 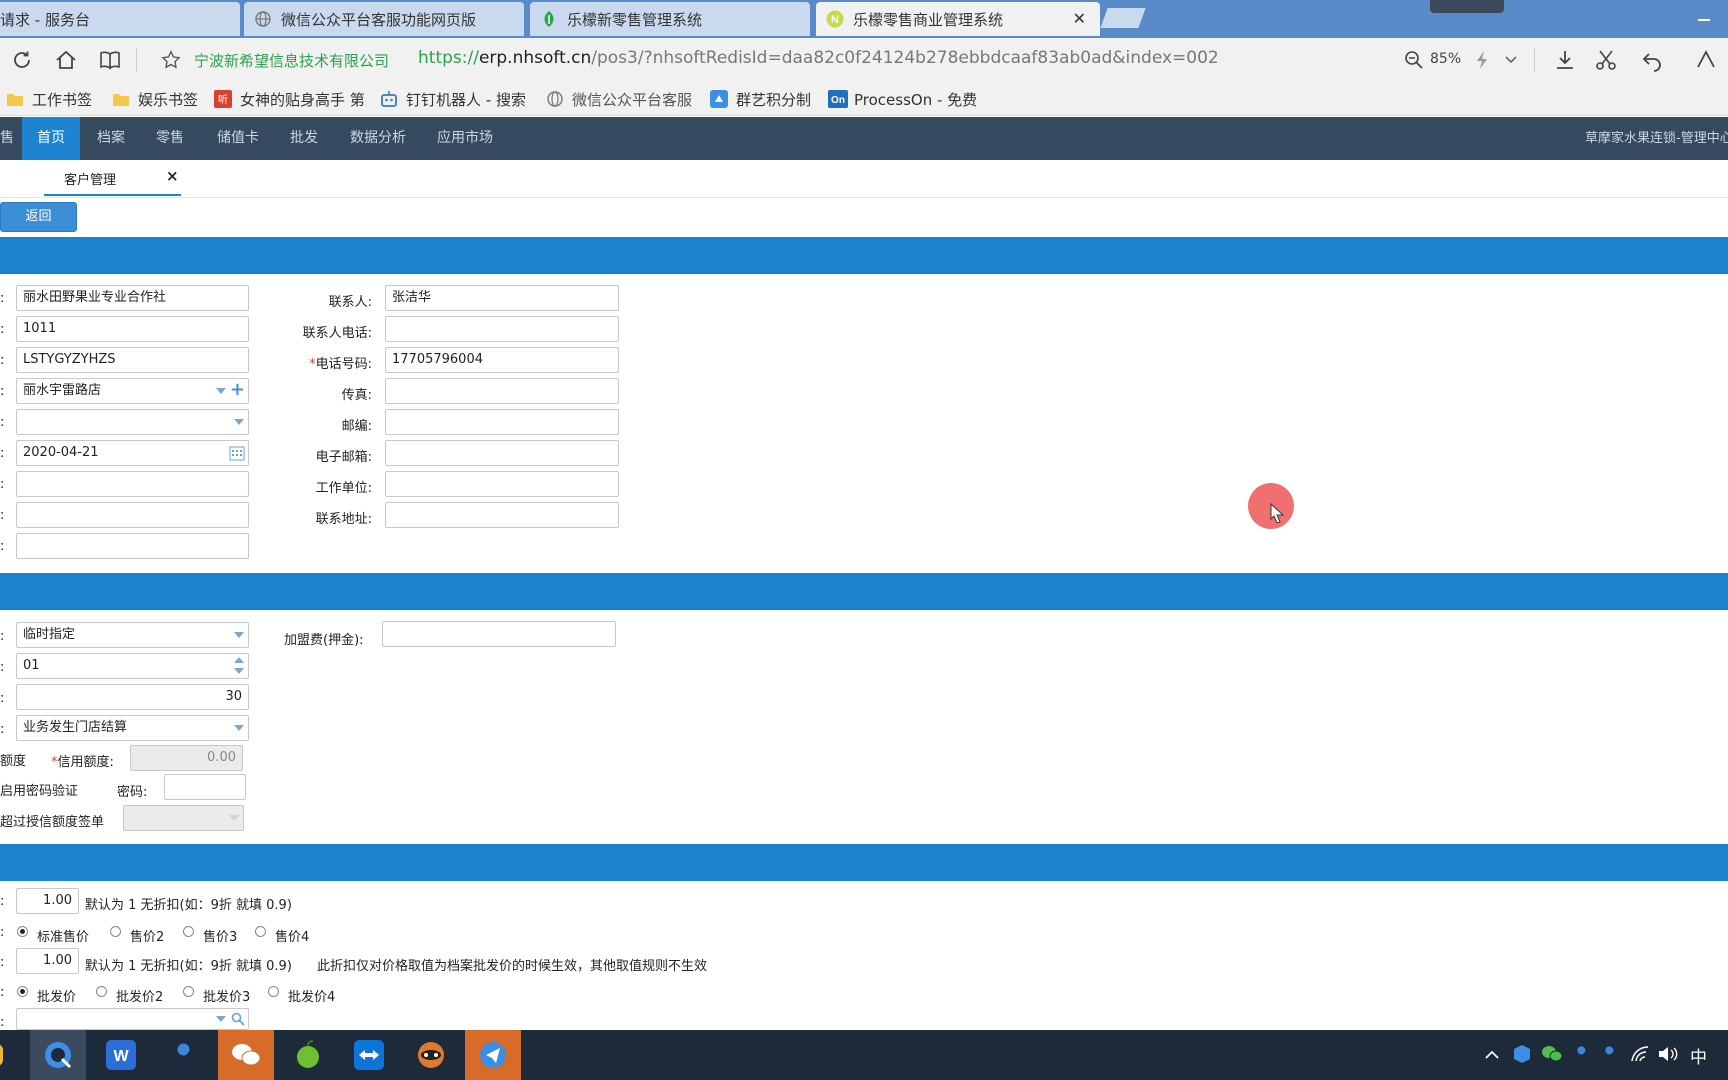 What do you see at coordinates (188, 931) in the screenshot?
I see `radio-price3` at bounding box center [188, 931].